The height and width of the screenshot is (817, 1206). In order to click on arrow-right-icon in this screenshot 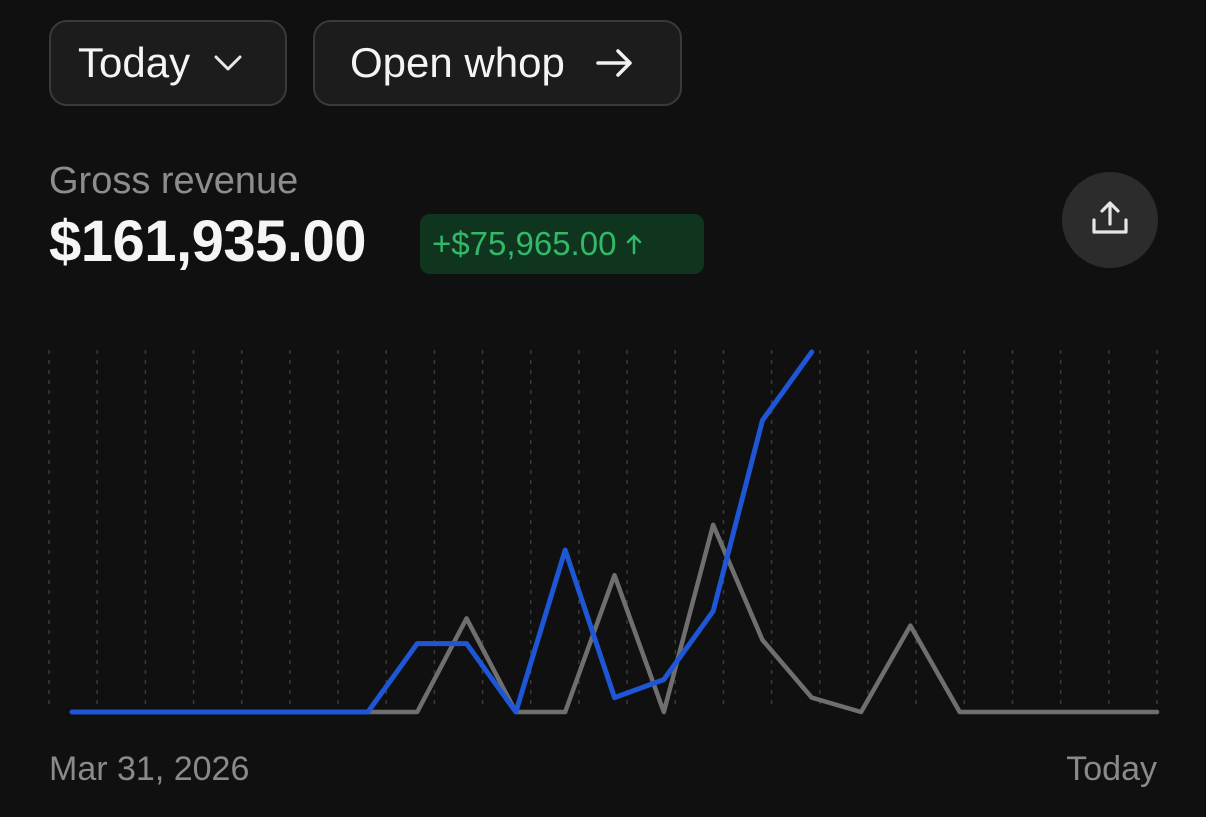, I will do `click(615, 63)`.